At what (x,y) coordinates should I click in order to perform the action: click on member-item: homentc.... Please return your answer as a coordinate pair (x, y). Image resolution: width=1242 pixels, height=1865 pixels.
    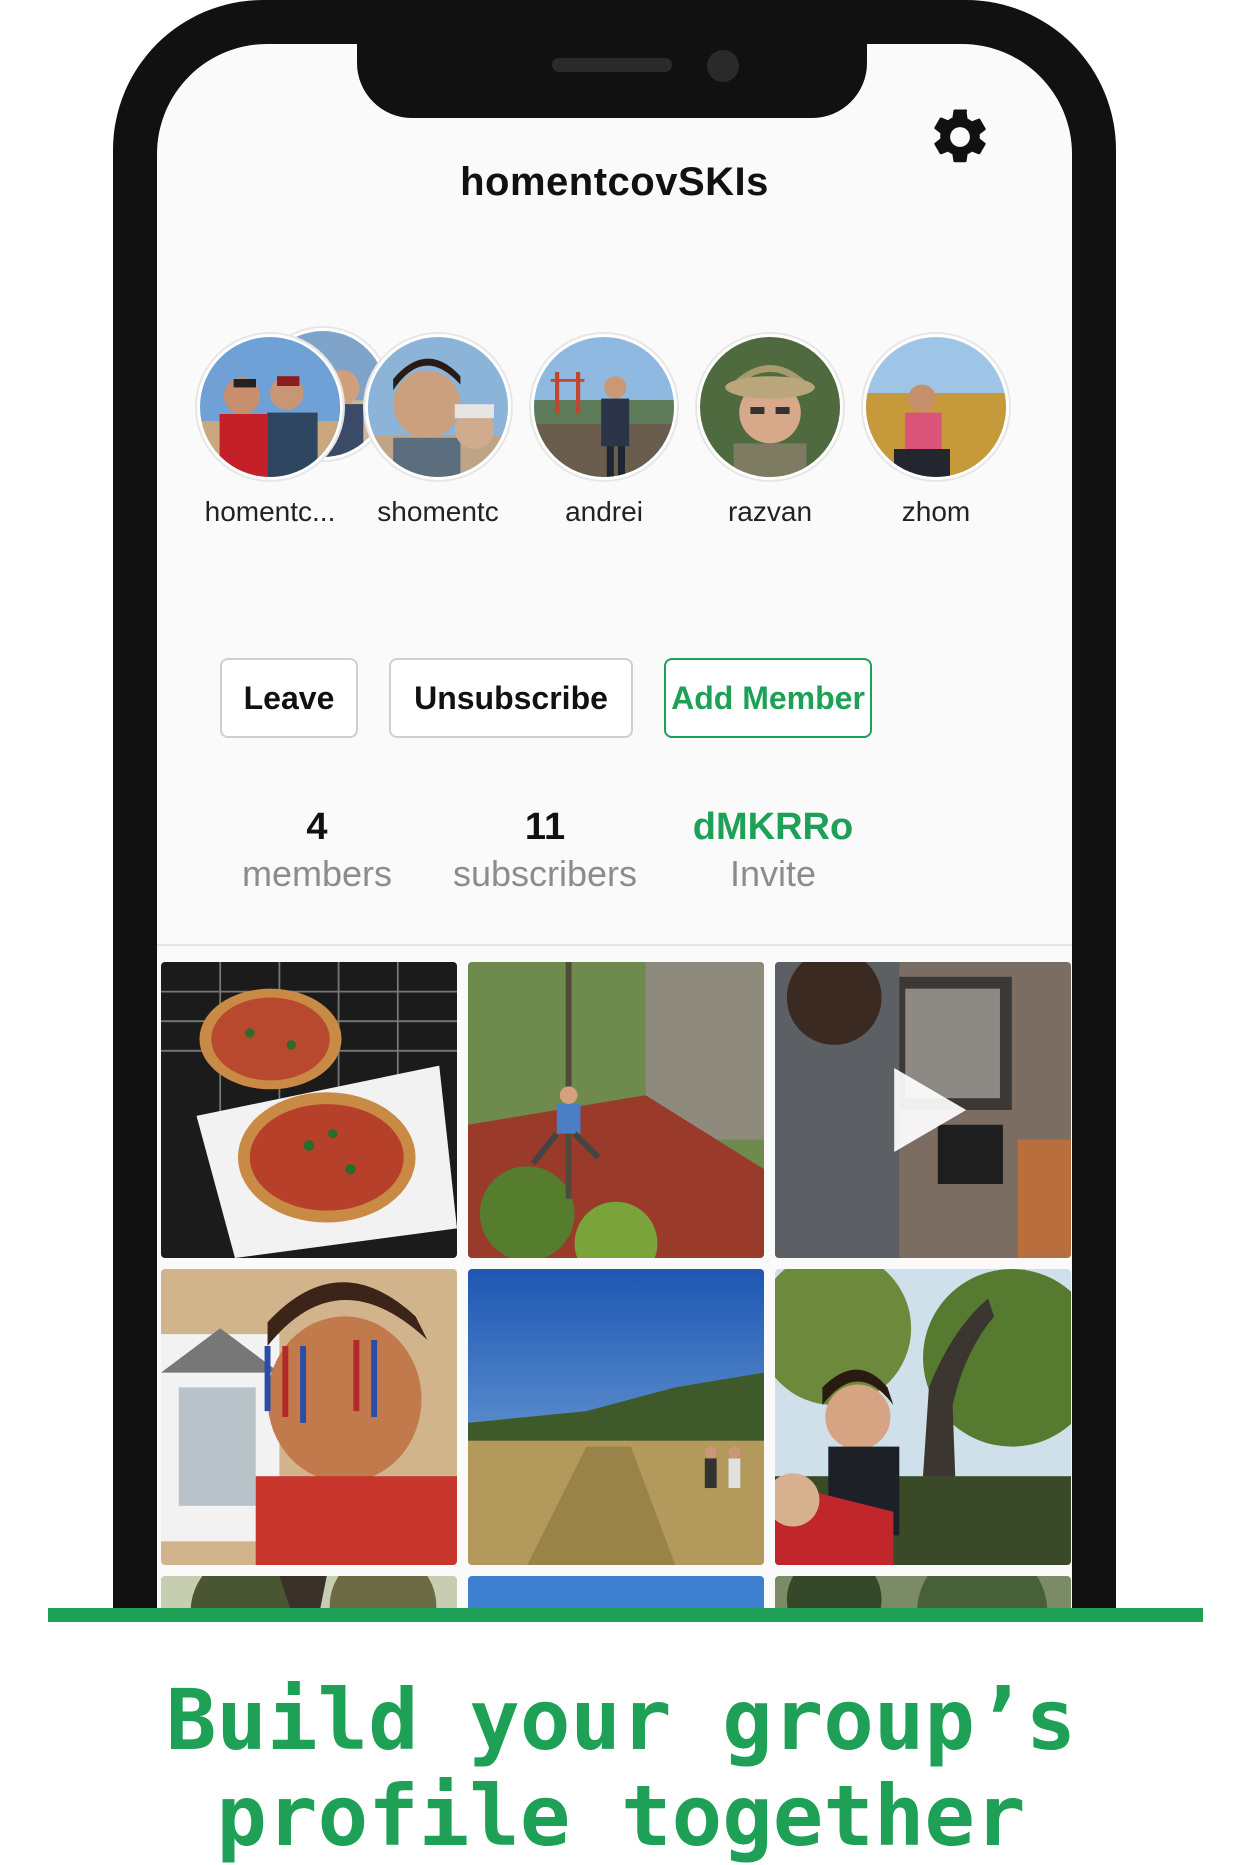
    Looking at the image, I should click on (282, 428).